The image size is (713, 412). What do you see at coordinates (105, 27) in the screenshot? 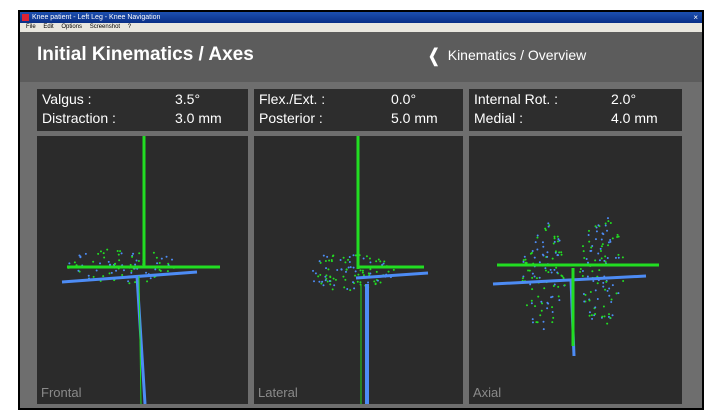
I see `menu-screenshot: Screenshot` at bounding box center [105, 27].